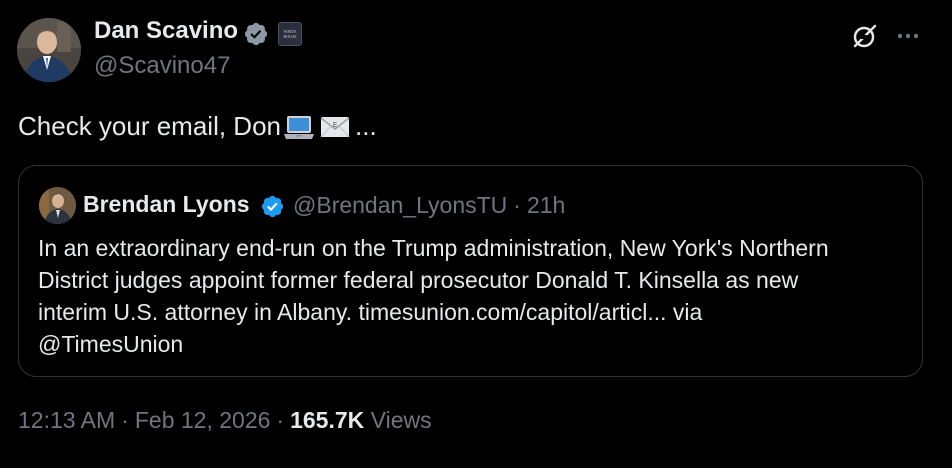  What do you see at coordinates (256, 34) in the screenshot?
I see `verified-badge-icon` at bounding box center [256, 34].